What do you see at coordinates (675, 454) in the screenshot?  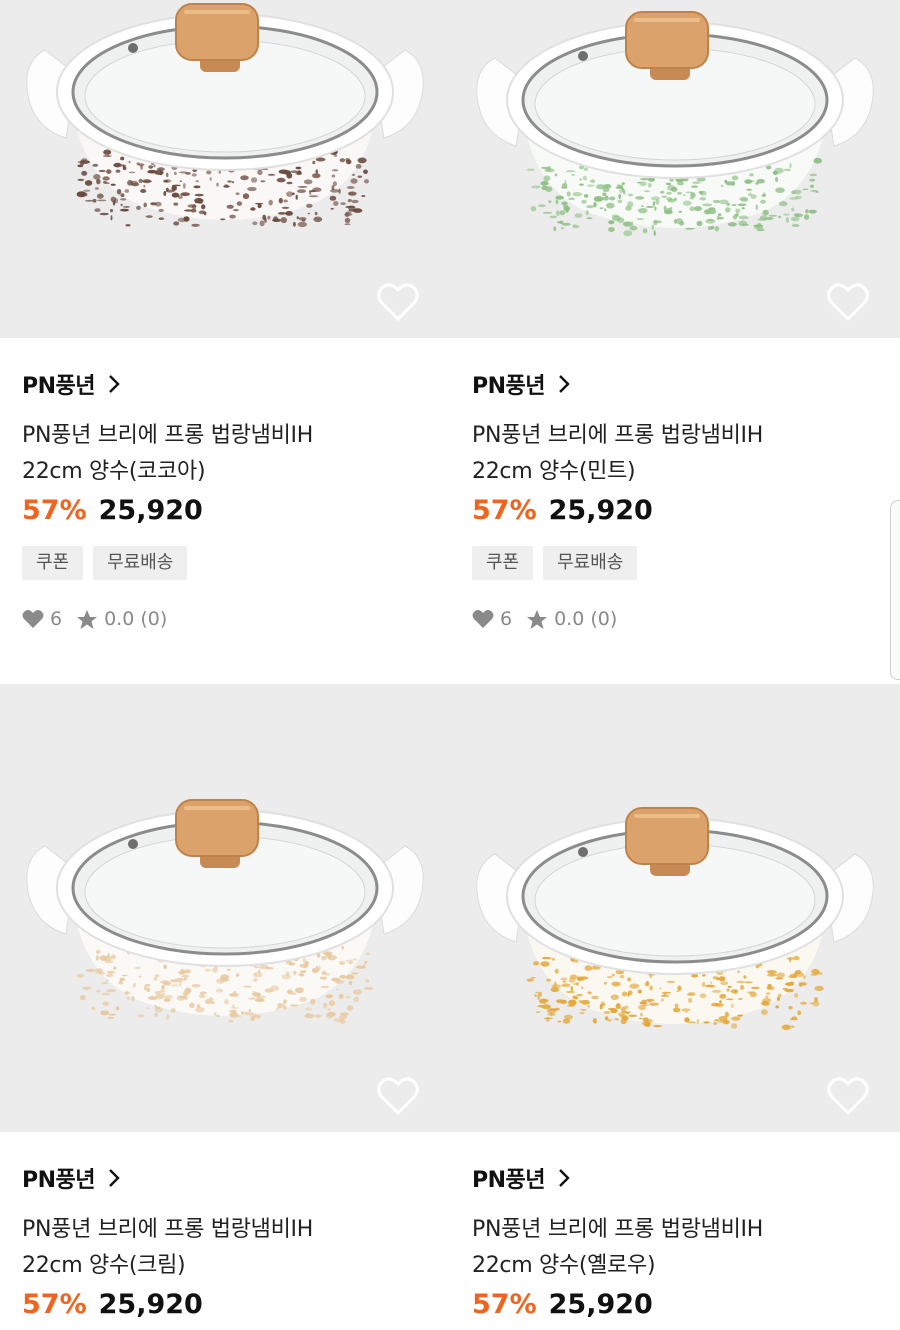 I see `product-title: PN풍년 브리에 프롱 법랑냄비IH 22cm 양수(민트)` at bounding box center [675, 454].